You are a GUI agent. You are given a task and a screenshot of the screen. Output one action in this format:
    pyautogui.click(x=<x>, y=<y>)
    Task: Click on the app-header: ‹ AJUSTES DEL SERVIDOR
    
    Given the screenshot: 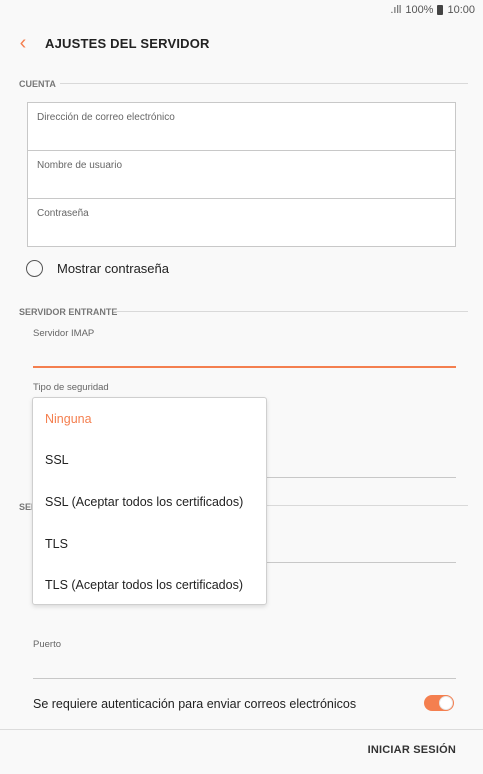 What is the action you would take?
    pyautogui.click(x=241, y=44)
    